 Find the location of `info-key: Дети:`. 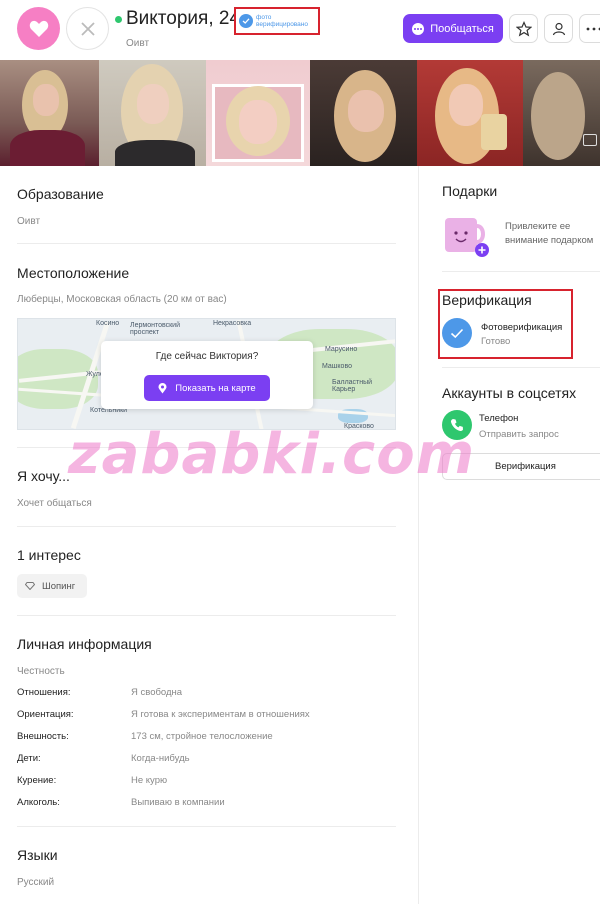

info-key: Дети: is located at coordinates (29, 758).